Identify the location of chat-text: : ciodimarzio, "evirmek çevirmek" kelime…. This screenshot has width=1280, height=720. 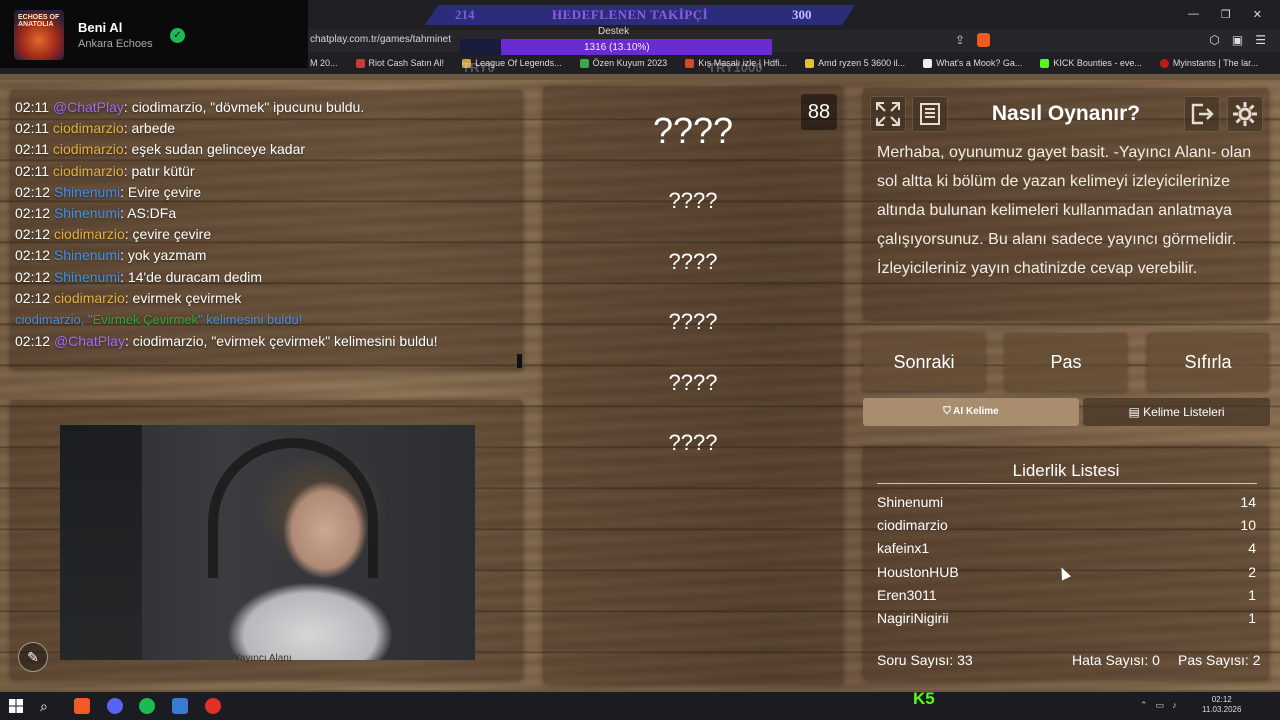
(281, 340).